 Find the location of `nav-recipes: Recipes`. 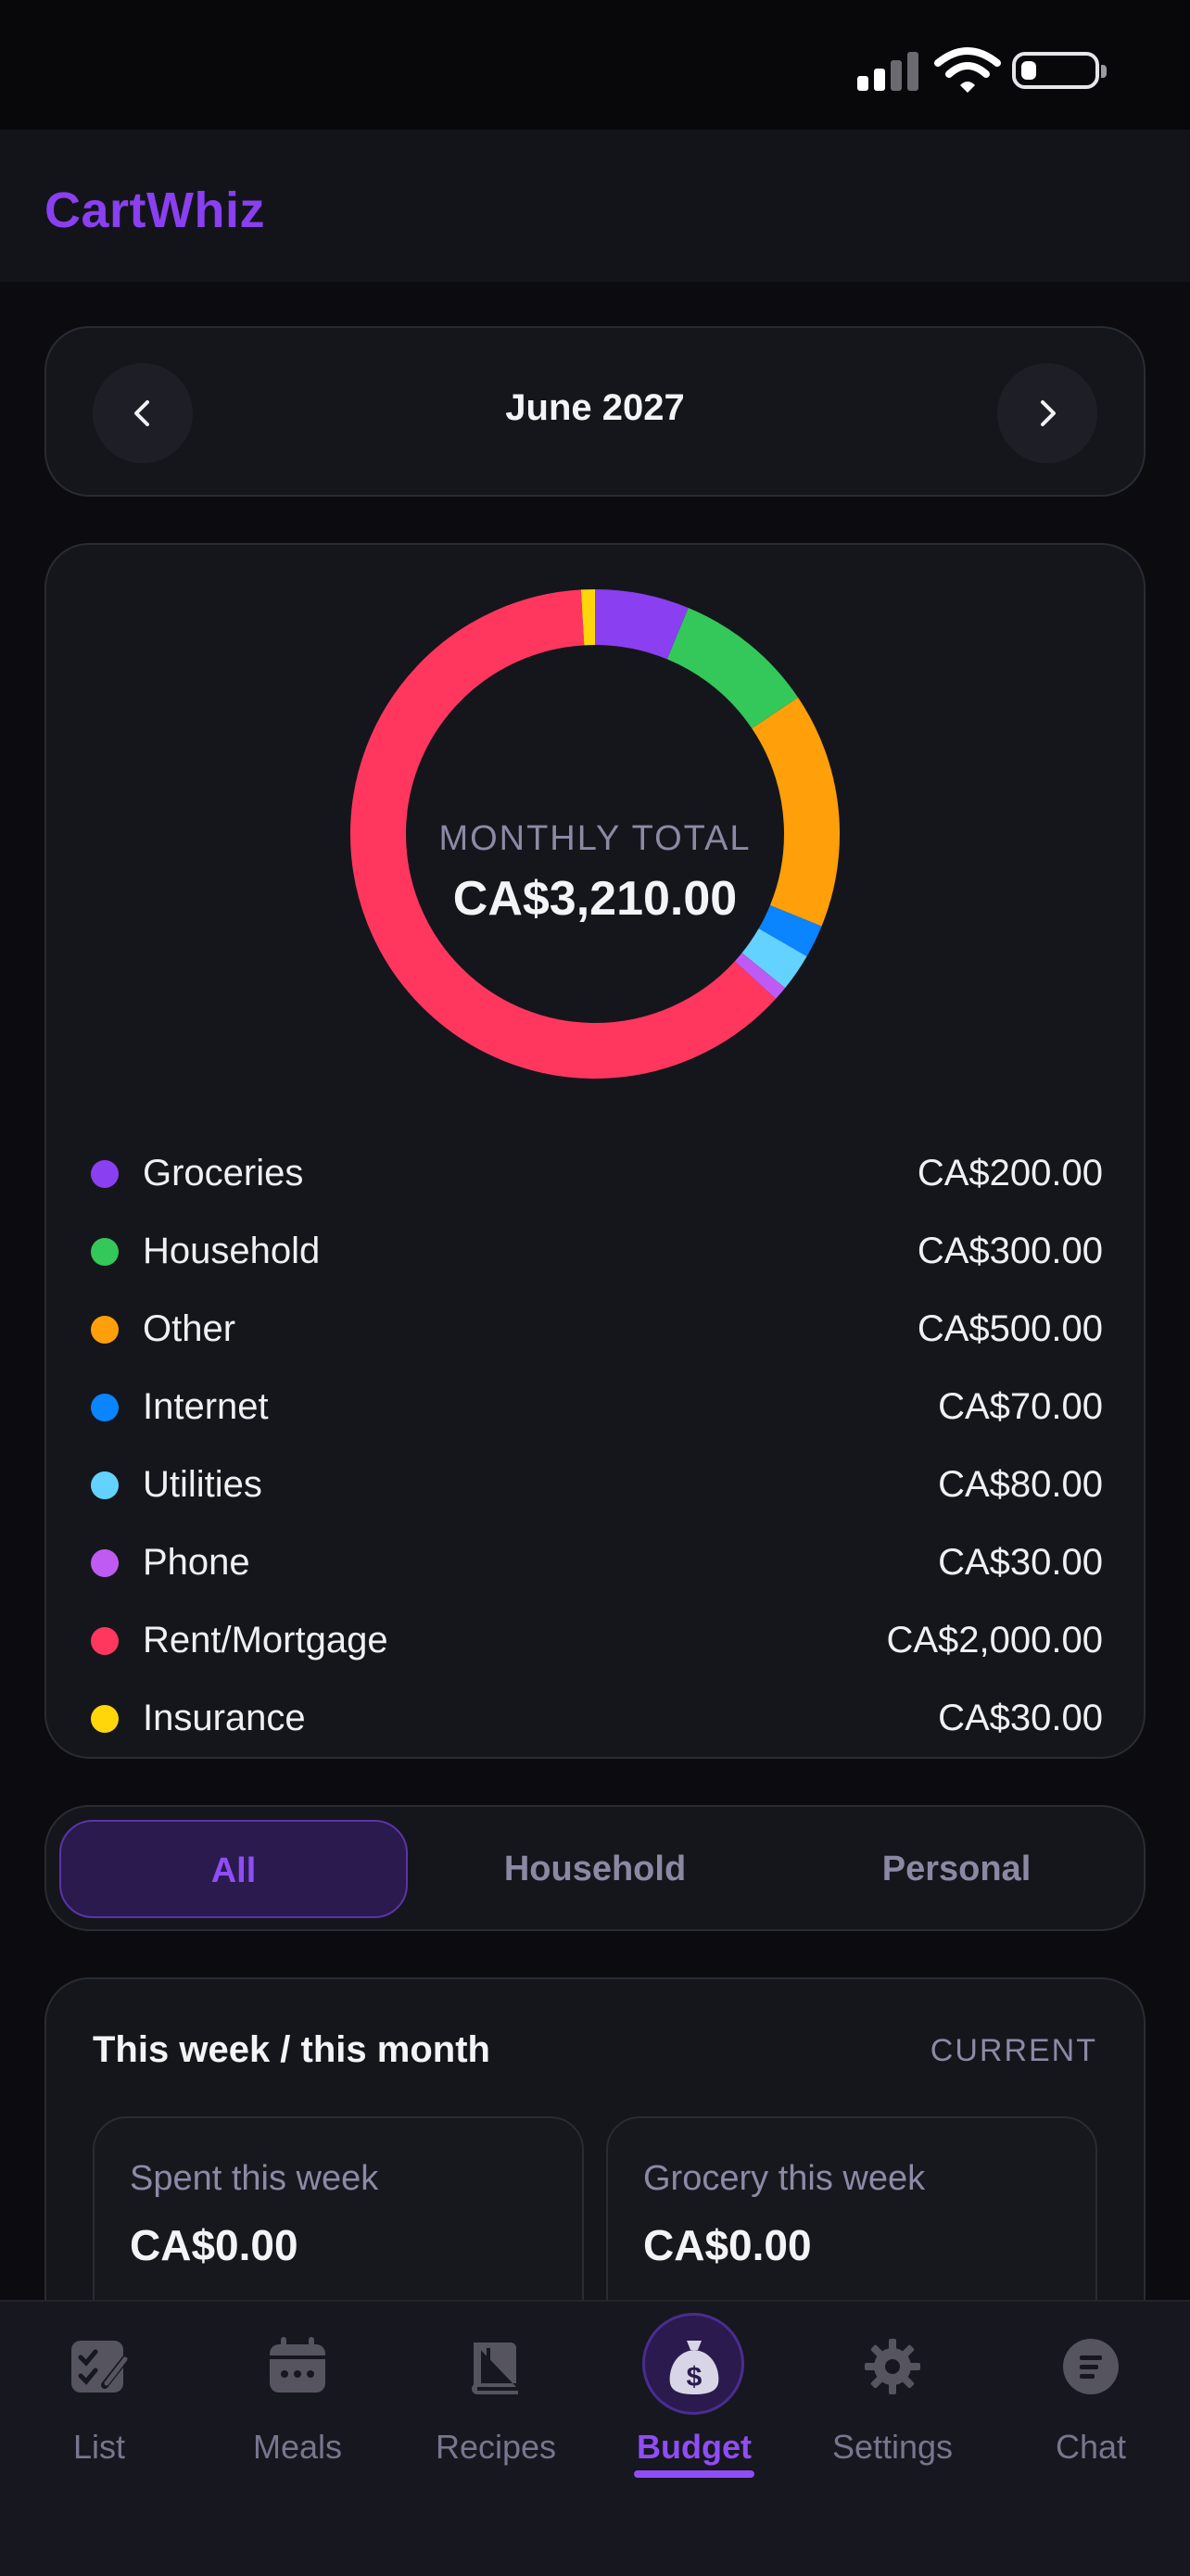

nav-recipes: Recipes is located at coordinates (496, 2418).